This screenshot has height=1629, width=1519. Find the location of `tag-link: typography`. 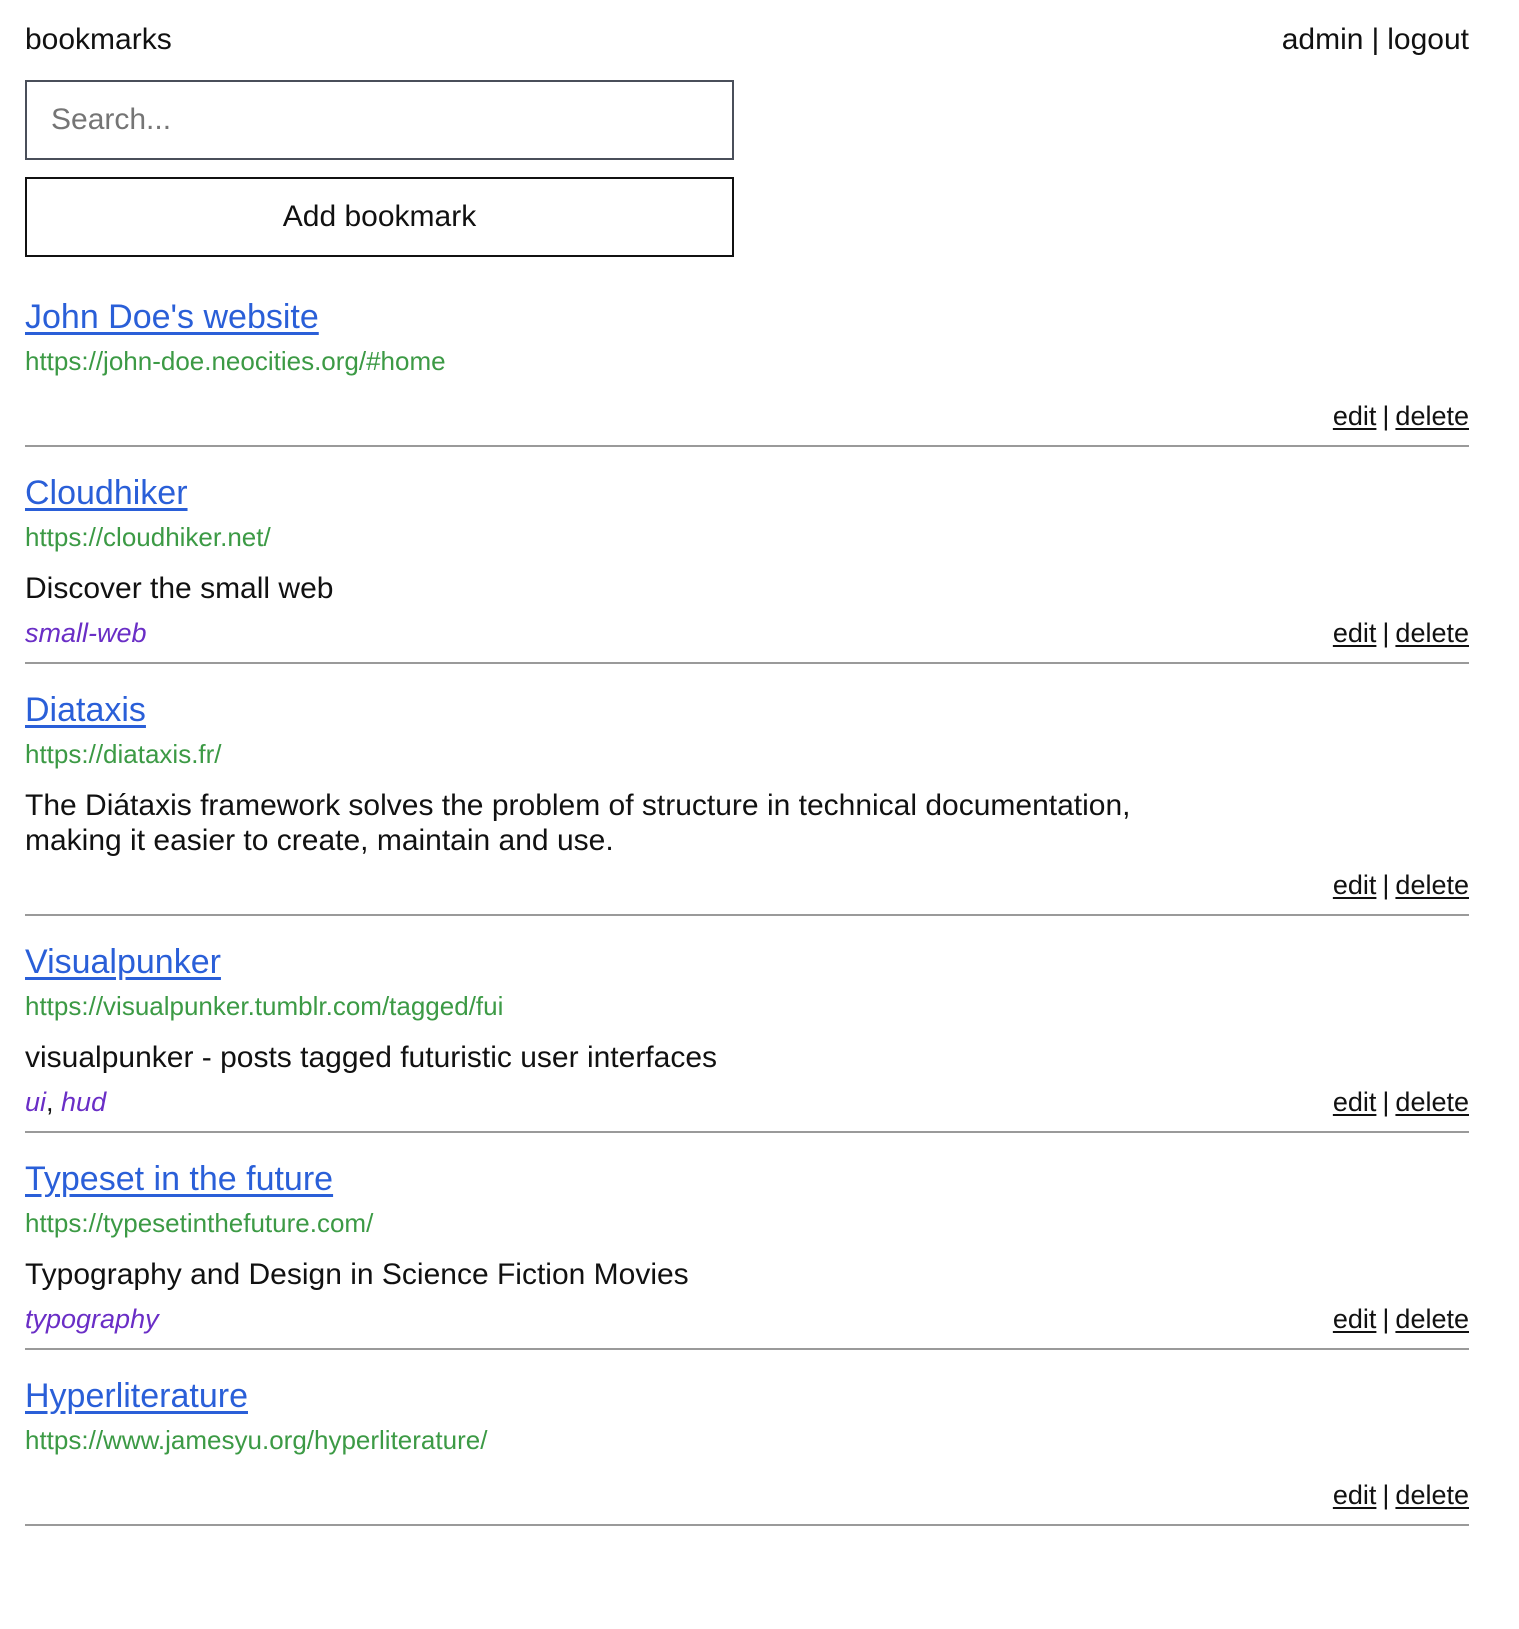

tag-link: typography is located at coordinates (92, 1319).